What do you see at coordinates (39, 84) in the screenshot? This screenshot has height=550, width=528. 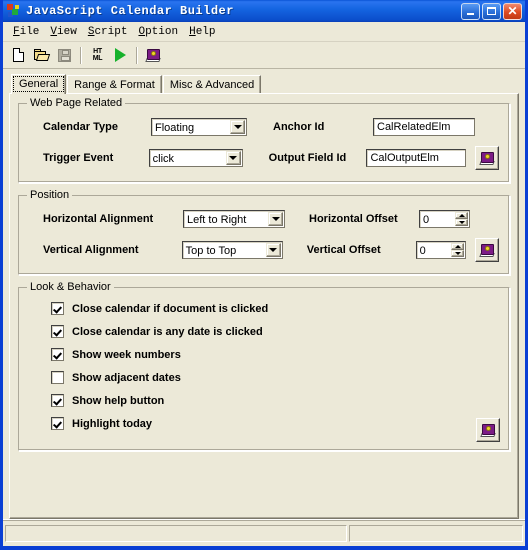 I see `tab-general: General` at bounding box center [39, 84].